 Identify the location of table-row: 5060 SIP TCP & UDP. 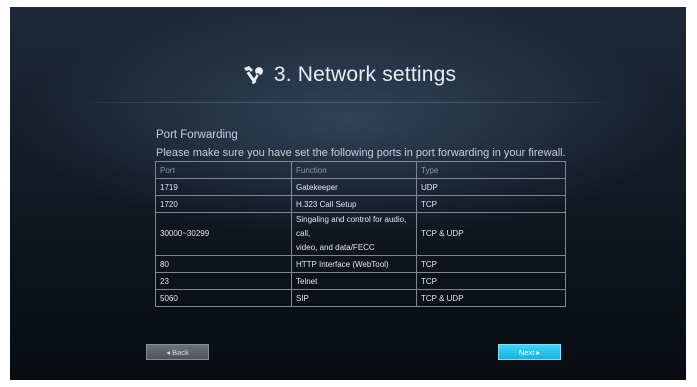
(360, 298).